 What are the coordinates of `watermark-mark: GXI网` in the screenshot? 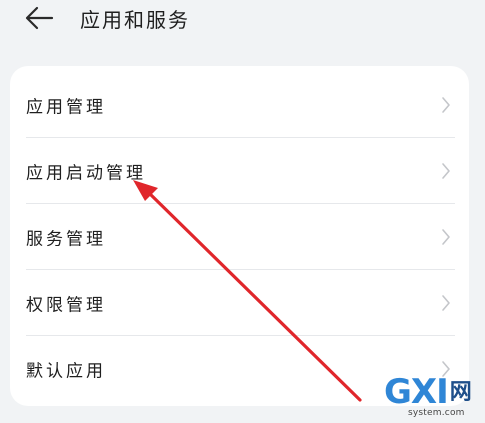 It's located at (428, 392).